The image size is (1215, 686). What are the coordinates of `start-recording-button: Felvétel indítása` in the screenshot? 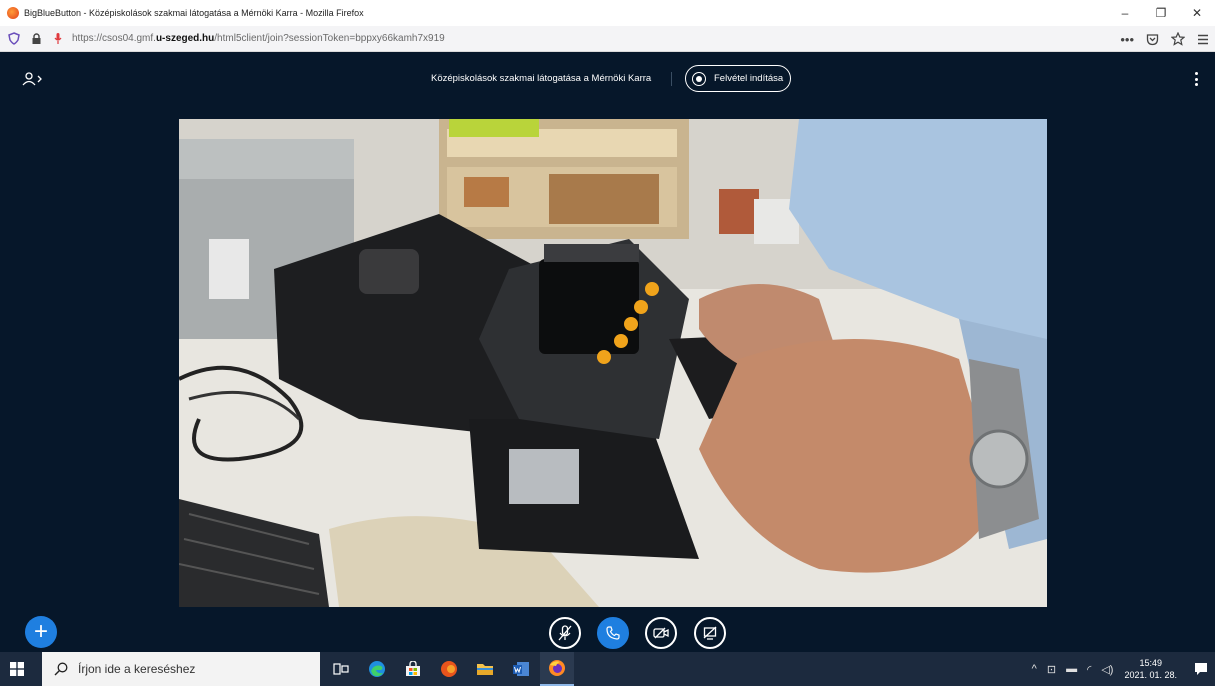 It's located at (738, 78).